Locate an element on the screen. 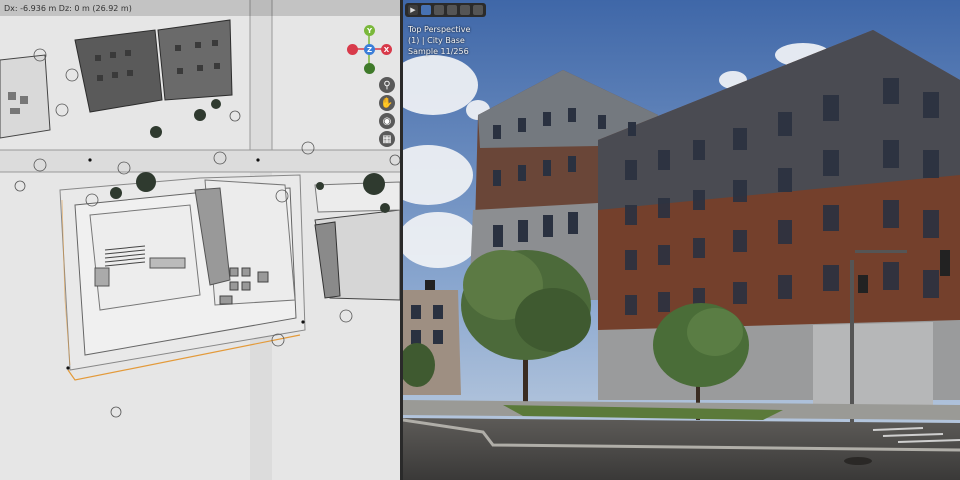 Image resolution: width=960 pixels, height=480 pixels. axis-neg-y-icon is located at coordinates (369, 68).